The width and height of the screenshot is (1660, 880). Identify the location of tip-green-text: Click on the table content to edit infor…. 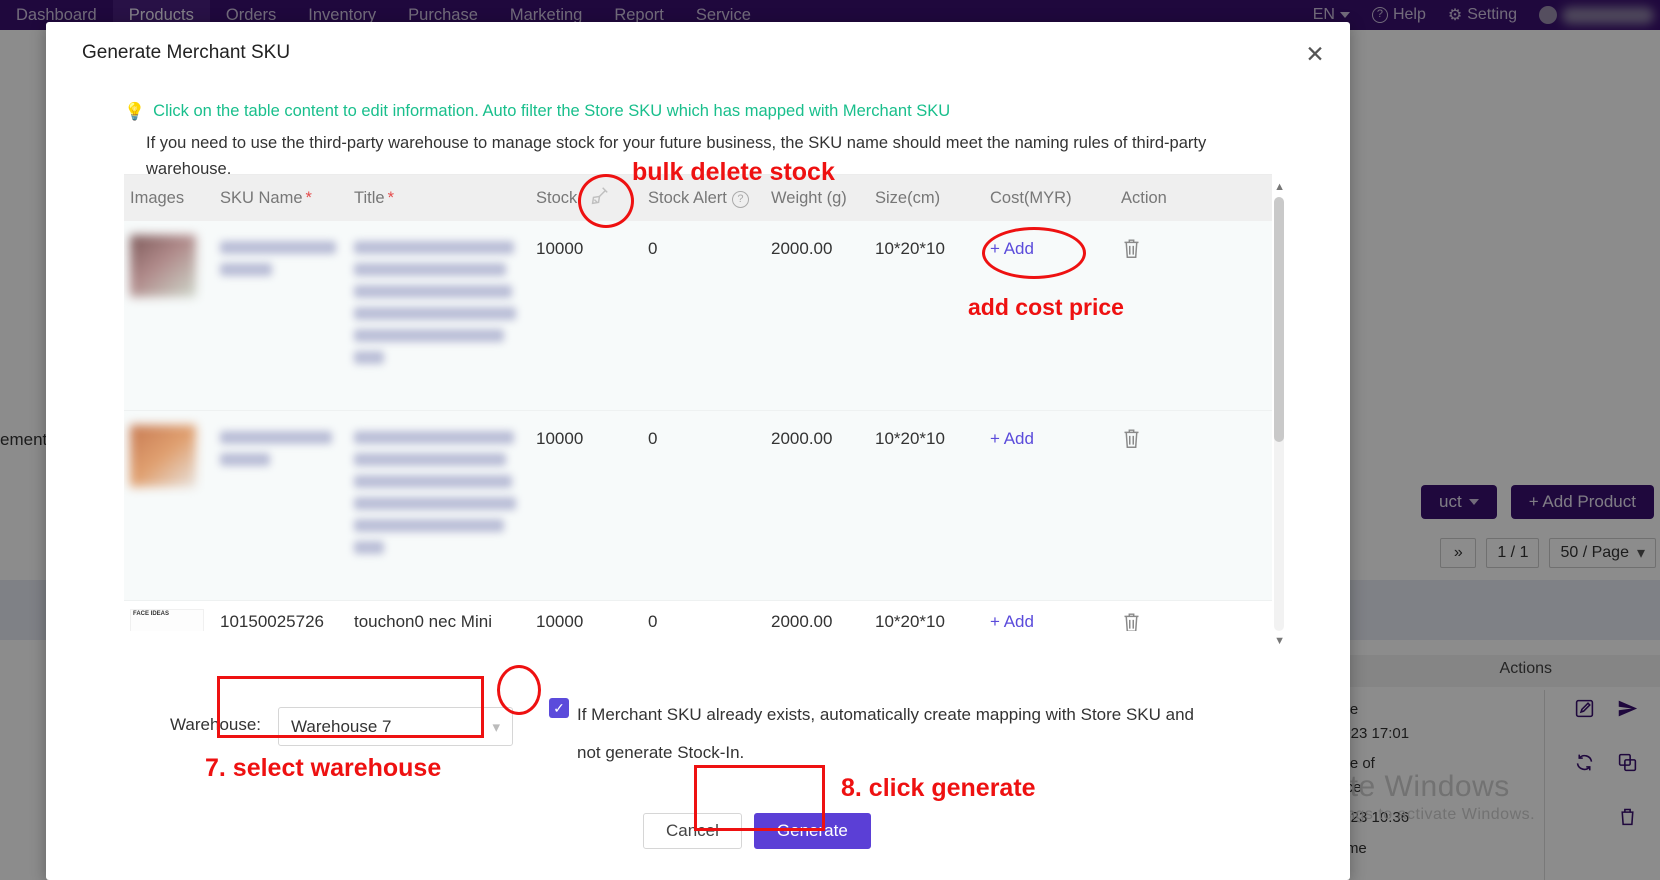
(552, 111).